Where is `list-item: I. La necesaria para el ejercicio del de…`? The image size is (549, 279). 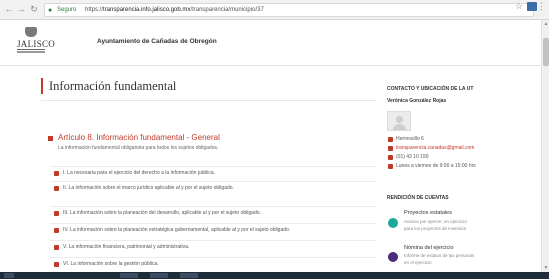
list-item: I. La necesaria para el ejercicio del de… is located at coordinates (213, 173).